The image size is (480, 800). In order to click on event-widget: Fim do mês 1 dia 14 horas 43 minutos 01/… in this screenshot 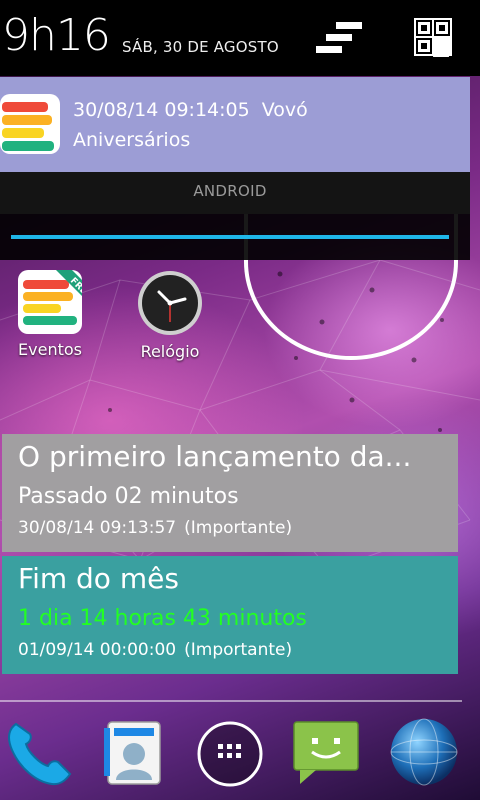, I will do `click(230, 615)`.